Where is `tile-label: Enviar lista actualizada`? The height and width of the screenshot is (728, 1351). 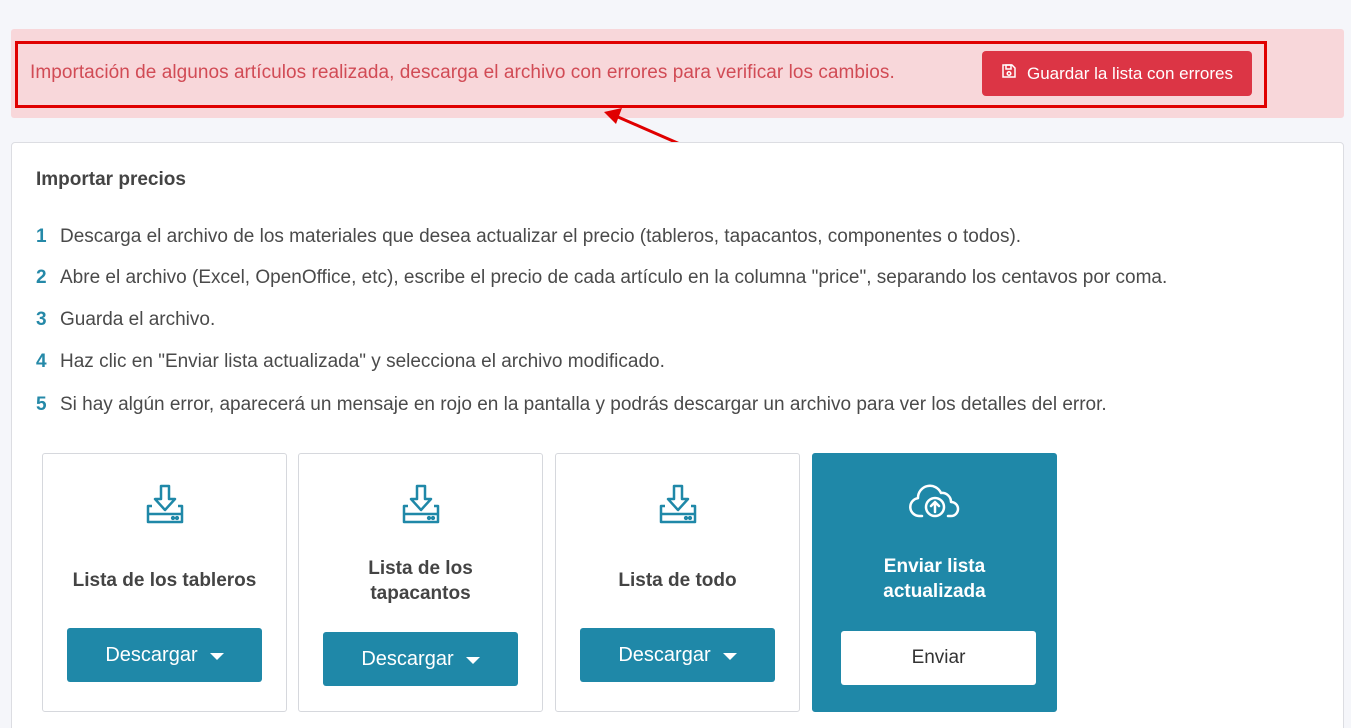 tile-label: Enviar lista actualizada is located at coordinates (934, 579).